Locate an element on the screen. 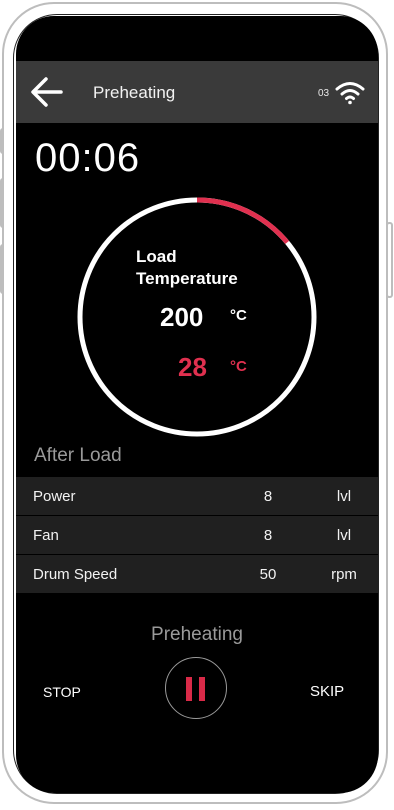 This screenshot has height=810, width=394. wifi-icon is located at coordinates (350, 93).